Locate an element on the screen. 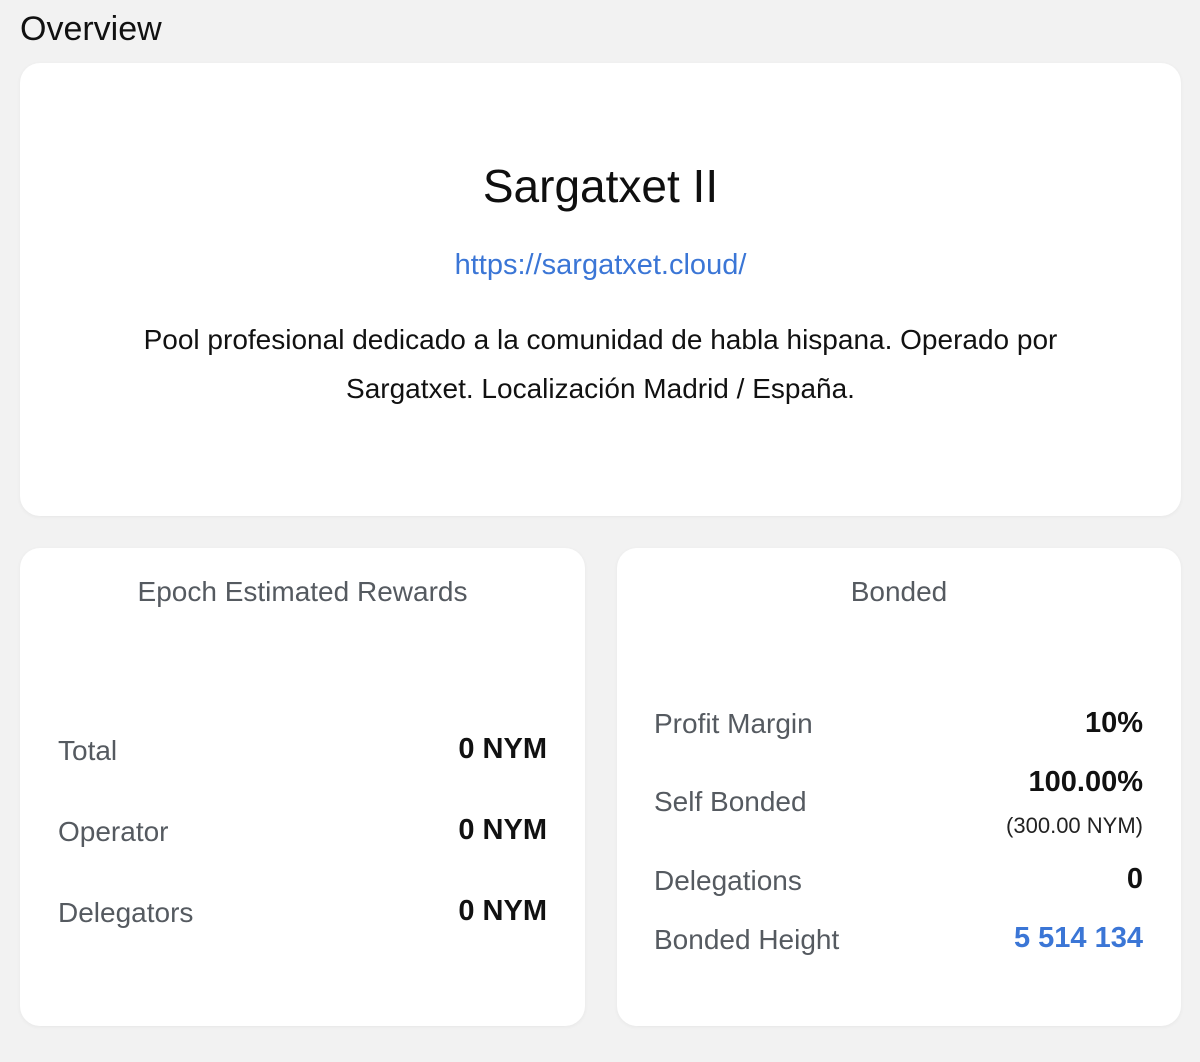 The image size is (1200, 1062). rewards-total-value: 0 NYM is located at coordinates (502, 749).